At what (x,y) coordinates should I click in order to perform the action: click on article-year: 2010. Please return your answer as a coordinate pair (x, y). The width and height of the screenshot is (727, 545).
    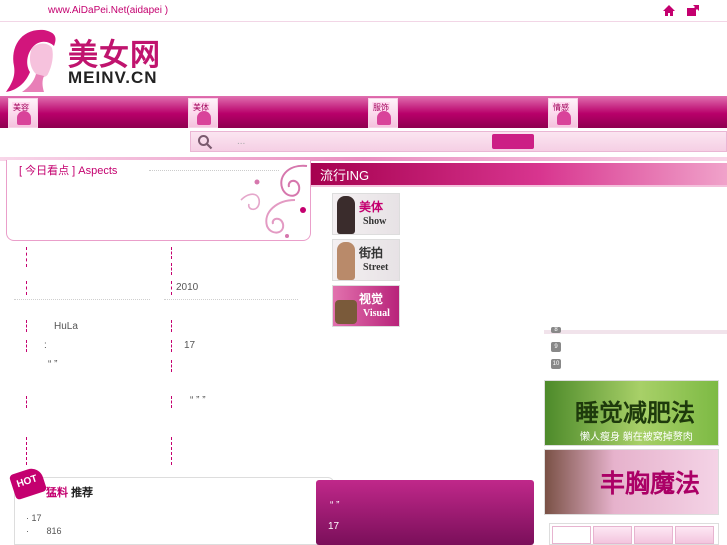
    Looking at the image, I should click on (187, 287).